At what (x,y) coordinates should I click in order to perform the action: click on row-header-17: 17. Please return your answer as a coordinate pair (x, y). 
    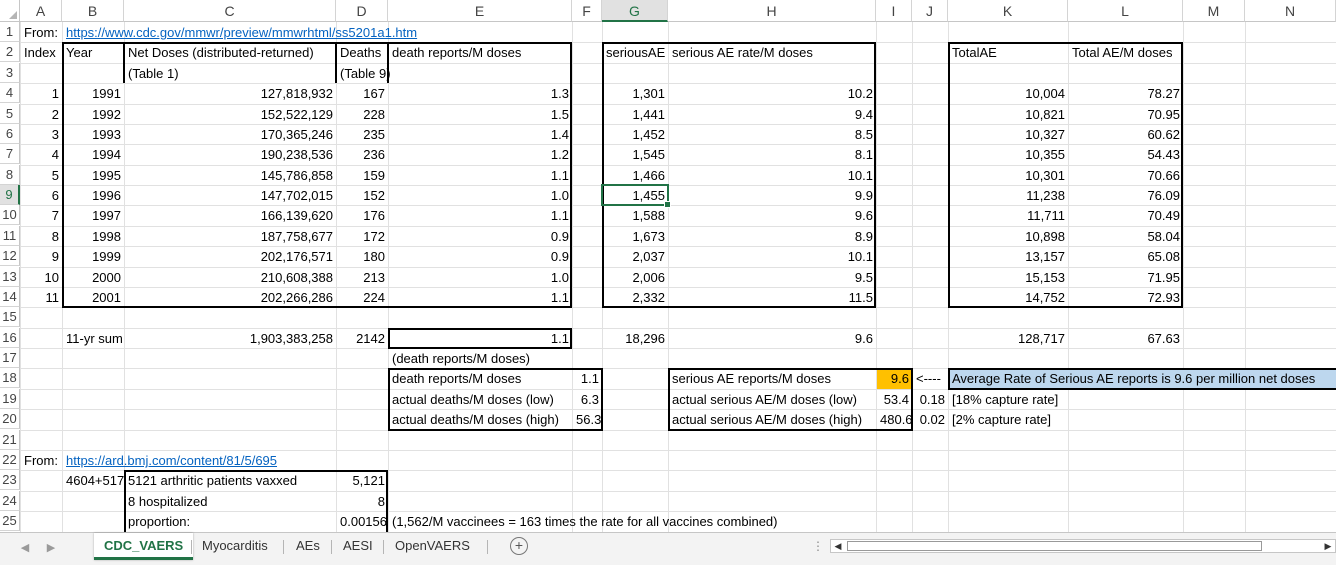
    Looking at the image, I should click on (10, 358).